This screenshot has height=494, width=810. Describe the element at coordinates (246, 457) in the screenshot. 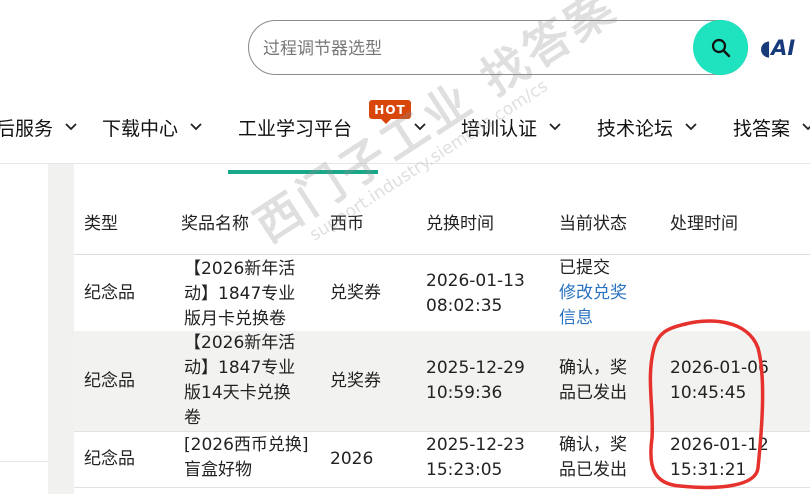

I see `cell-prize-name: [2026西币兑换] 盲盒好物` at that location.